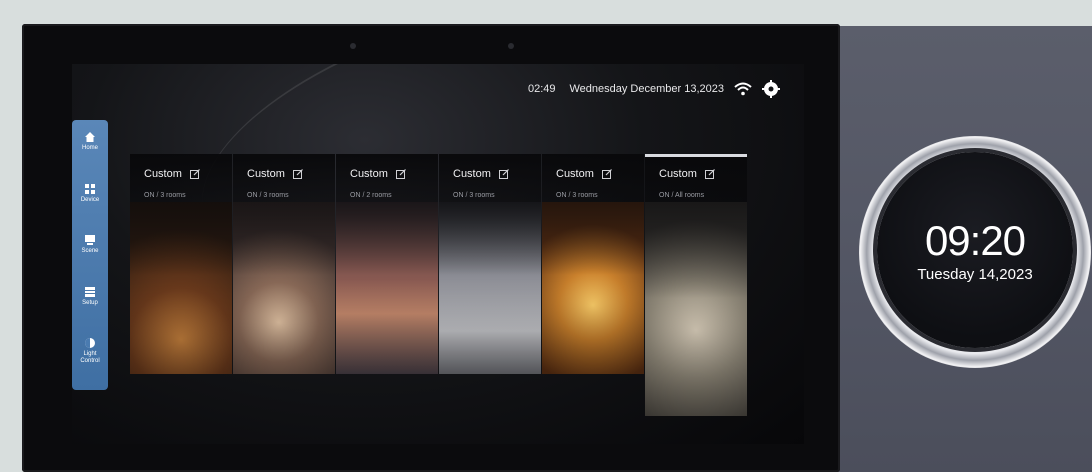 This screenshot has height=472, width=1092. I want to click on scene-card: Custom ON / 2 rooms, so click(387, 264).